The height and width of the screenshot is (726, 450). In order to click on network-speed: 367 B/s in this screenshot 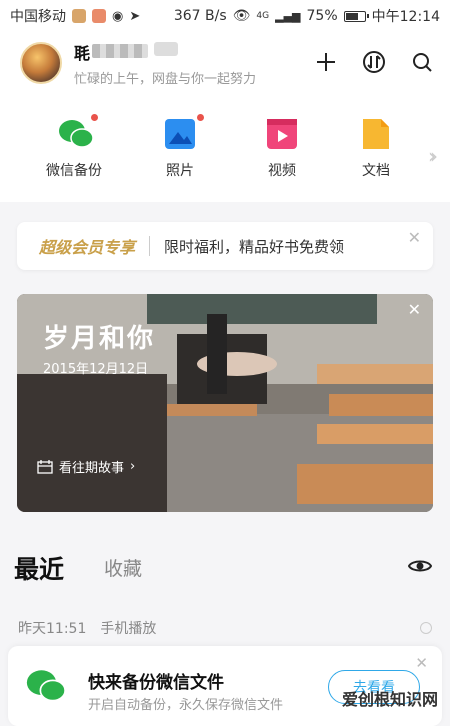, I will do `click(200, 16)`.